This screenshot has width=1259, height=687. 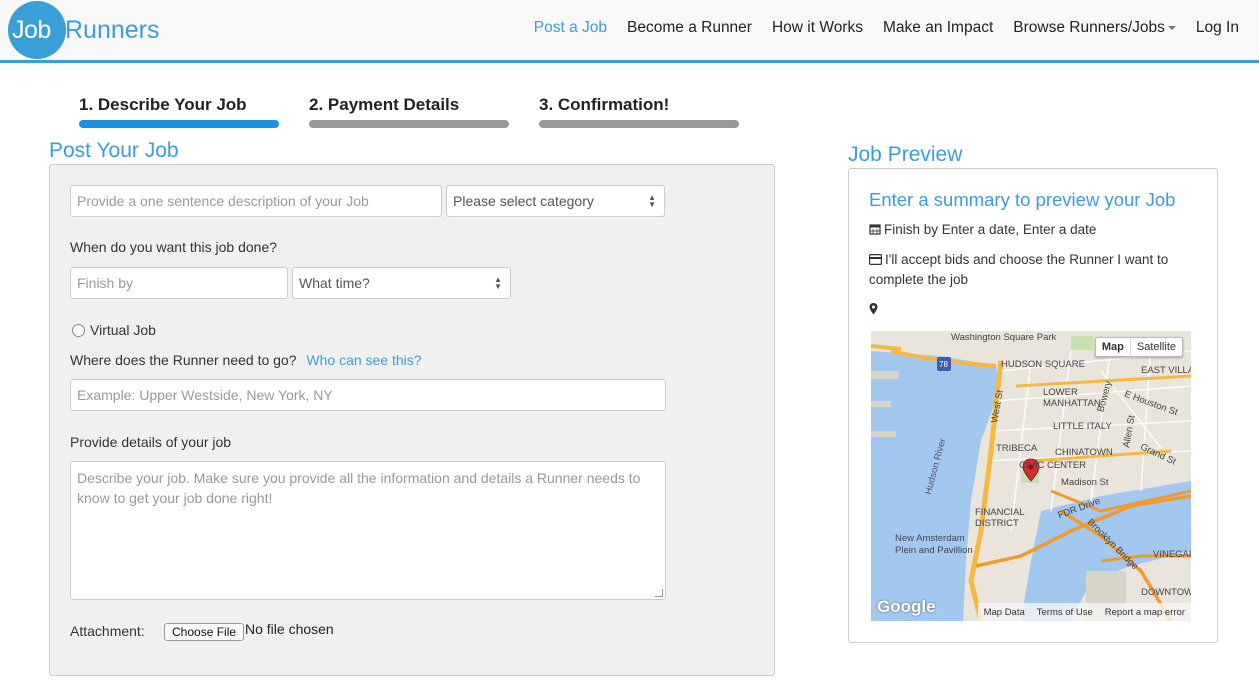 What do you see at coordinates (1145, 612) in the screenshot?
I see `report-map-error-link: Report a map error` at bounding box center [1145, 612].